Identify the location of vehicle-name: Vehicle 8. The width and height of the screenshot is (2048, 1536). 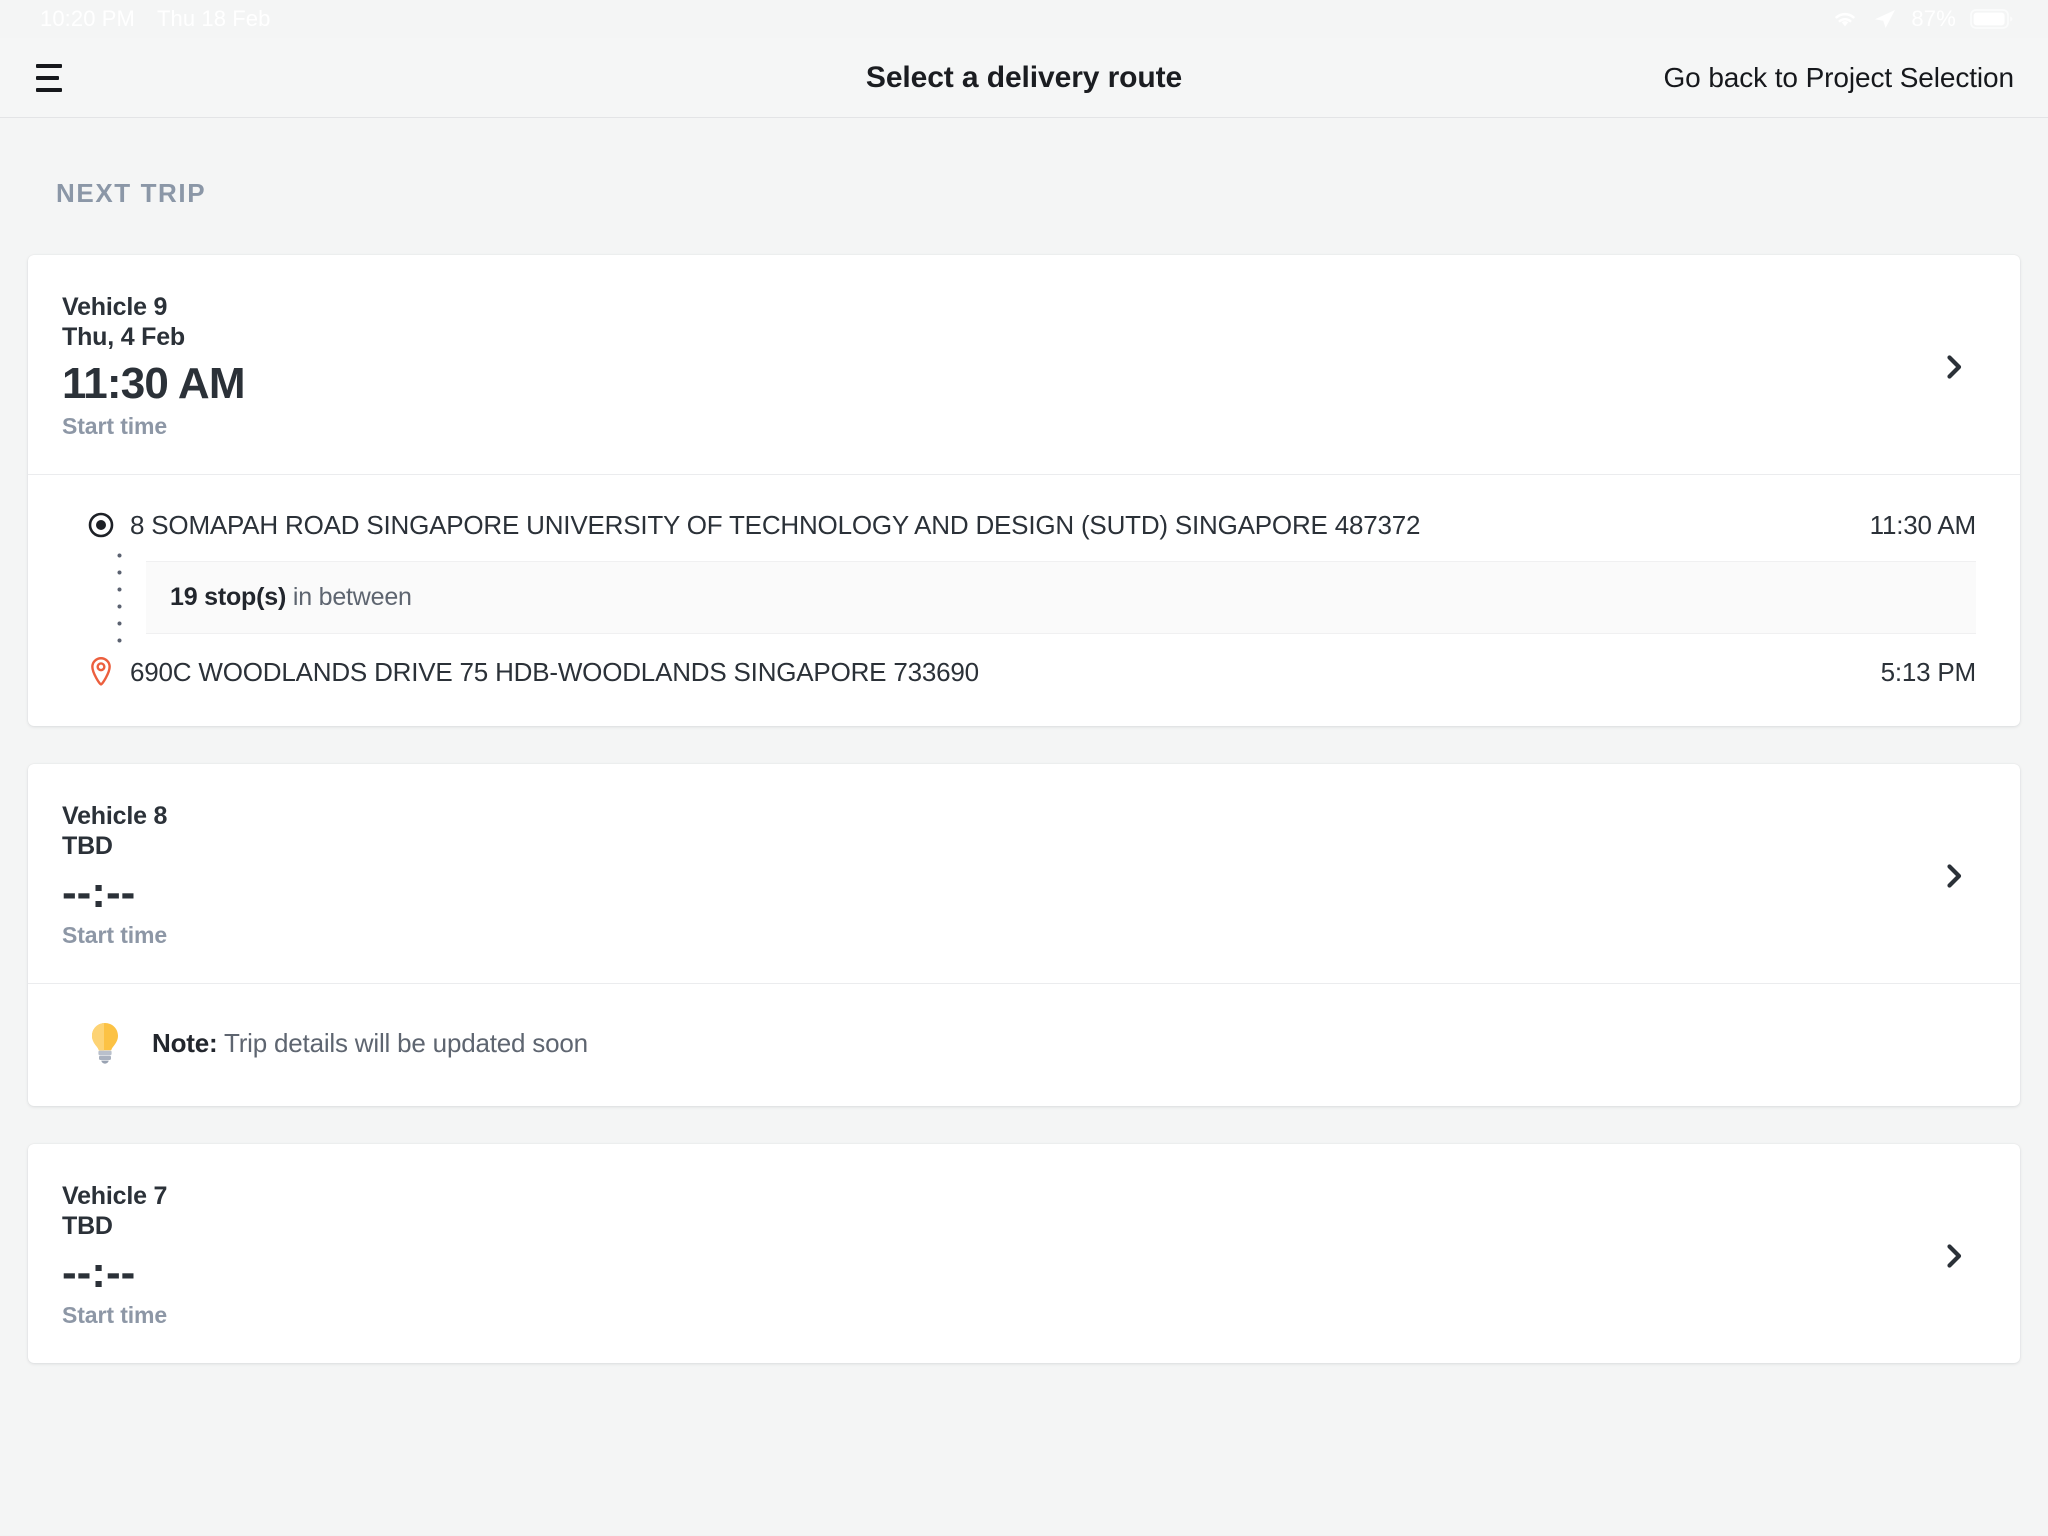
(115, 816).